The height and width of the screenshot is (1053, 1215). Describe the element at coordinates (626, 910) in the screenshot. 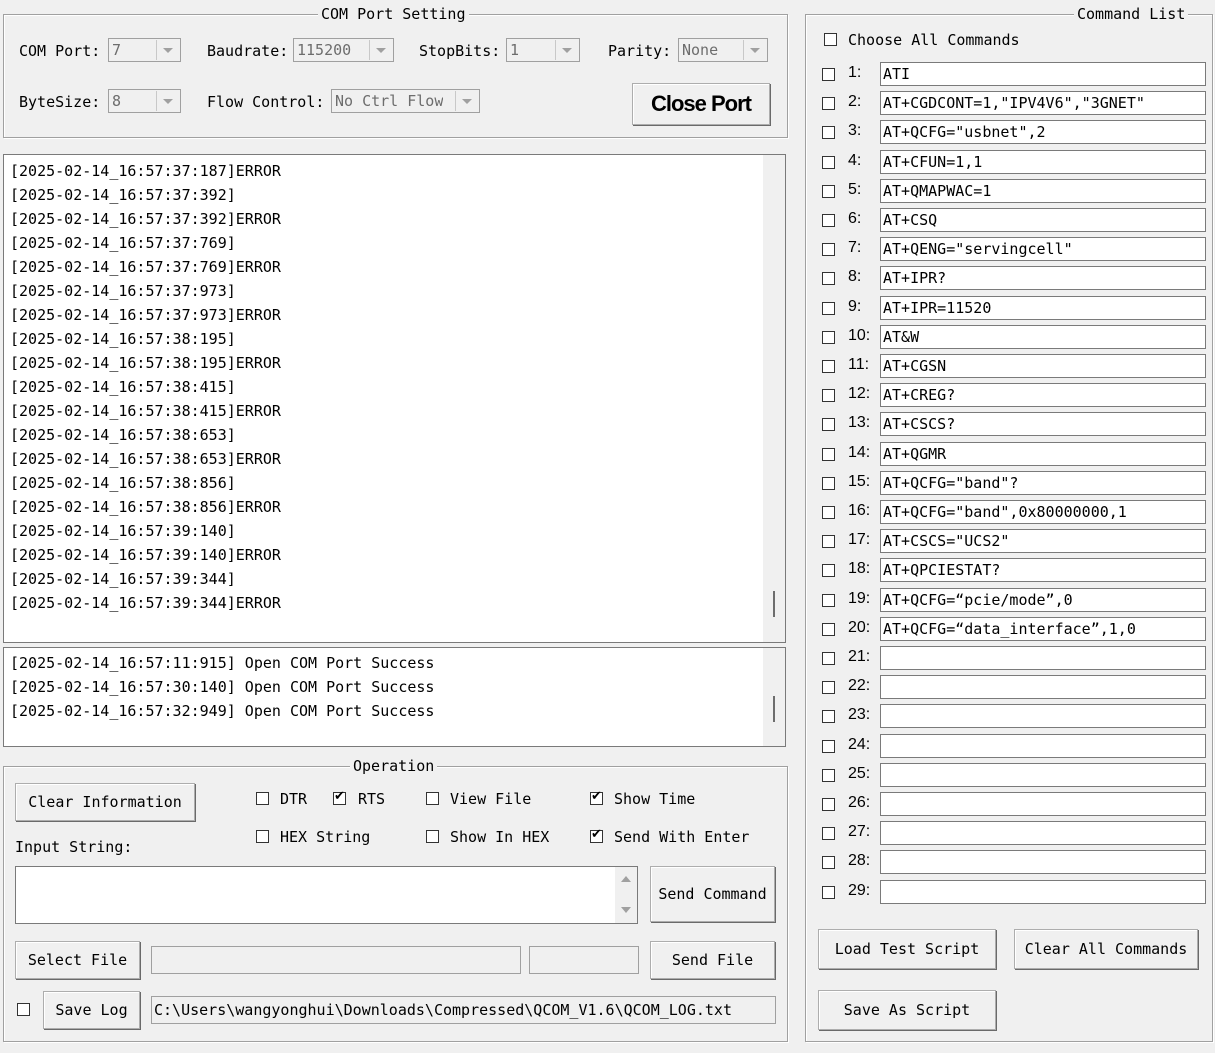

I see `scroll-down-icon` at that location.